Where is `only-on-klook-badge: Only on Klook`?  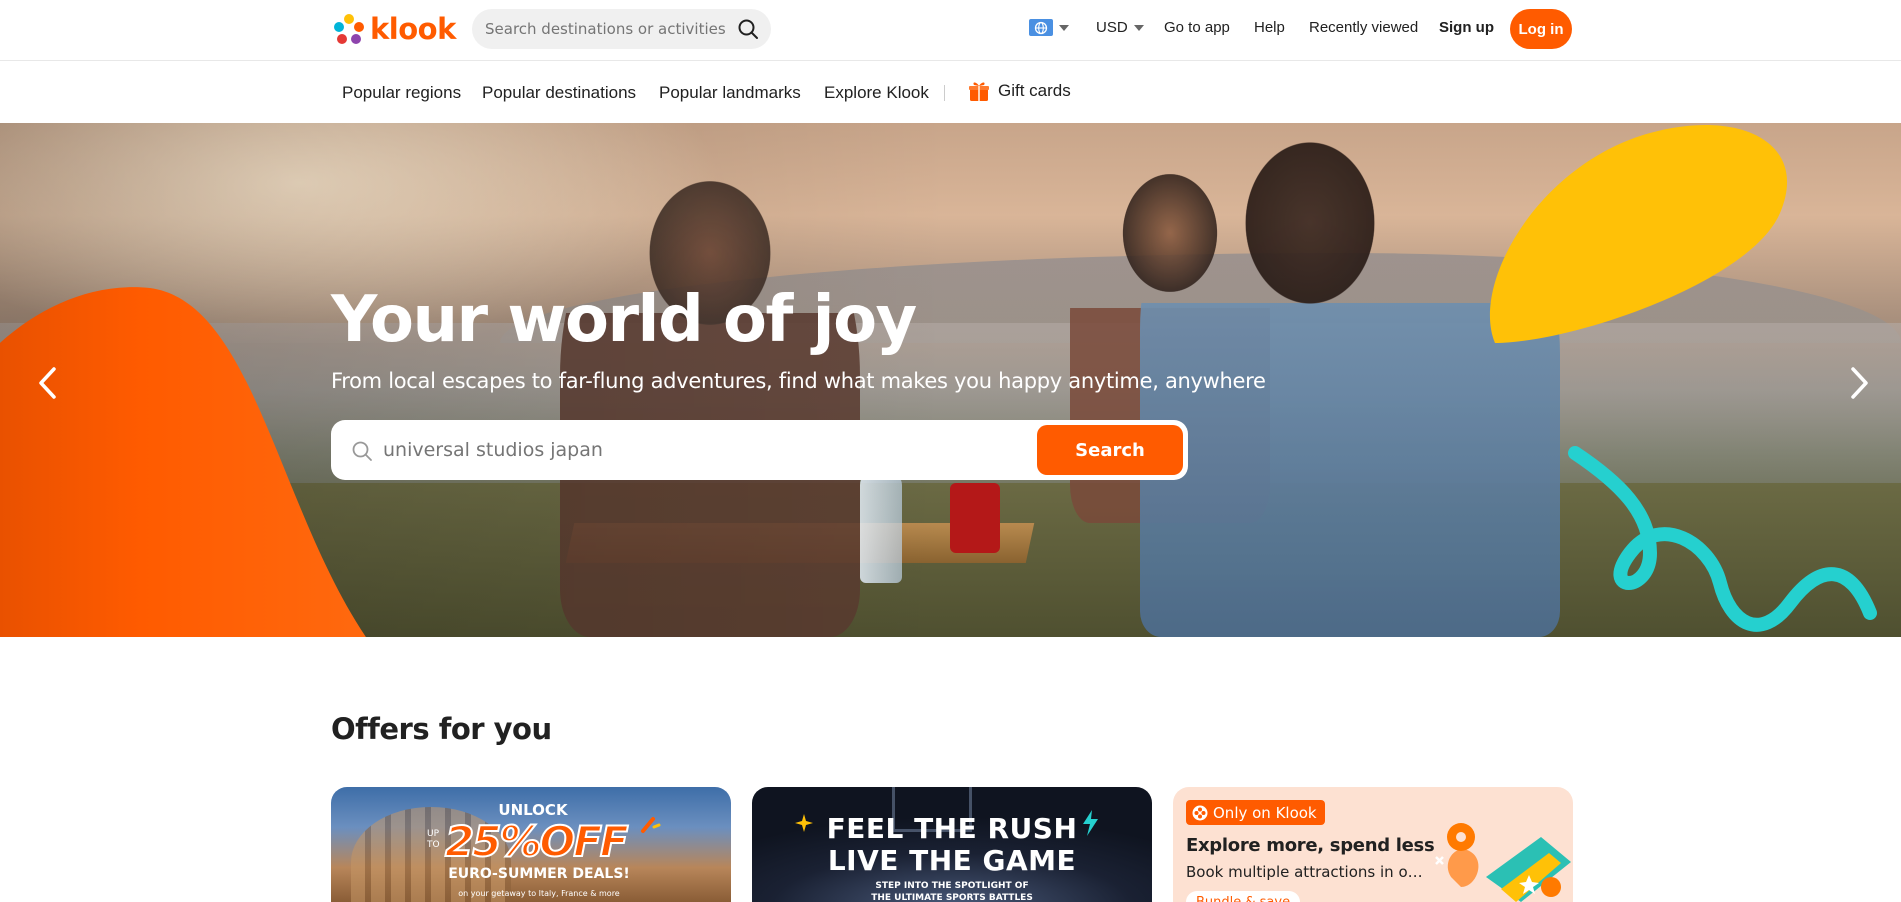 only-on-klook-badge: Only on Klook is located at coordinates (1255, 812).